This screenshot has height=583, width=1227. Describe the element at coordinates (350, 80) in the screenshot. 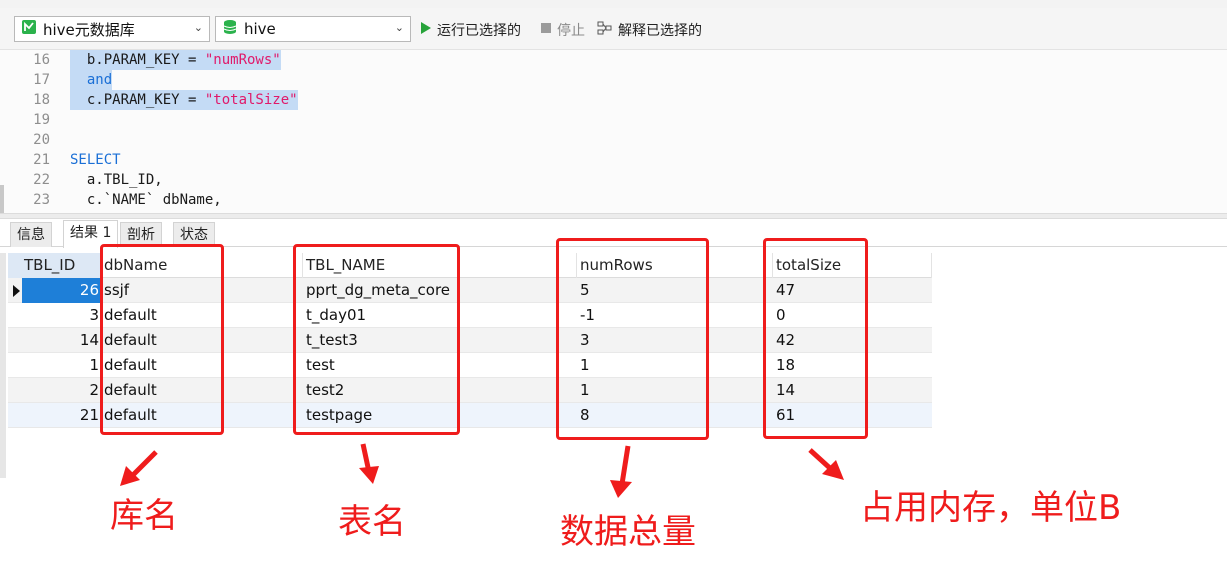

I see `editor-line: 17 and` at that location.